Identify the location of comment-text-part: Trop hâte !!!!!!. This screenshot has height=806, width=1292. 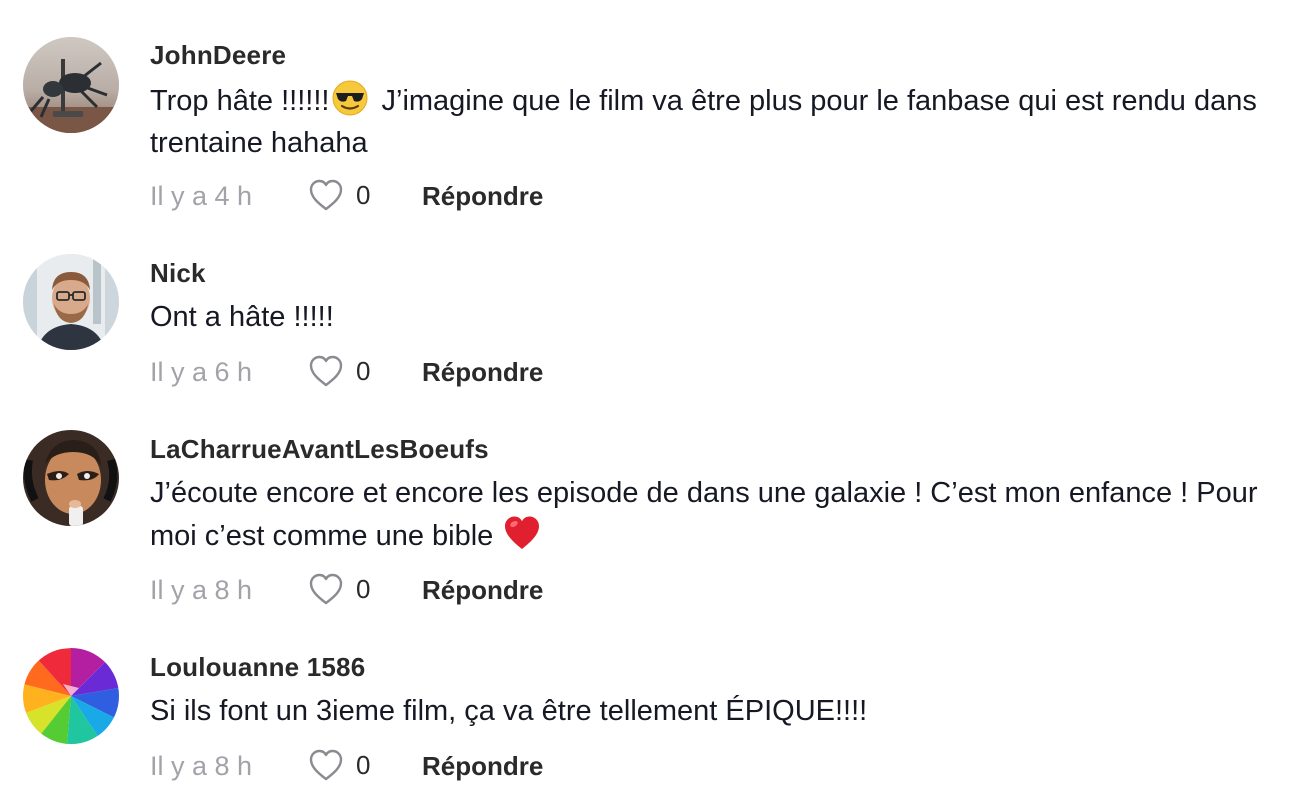
(240, 101).